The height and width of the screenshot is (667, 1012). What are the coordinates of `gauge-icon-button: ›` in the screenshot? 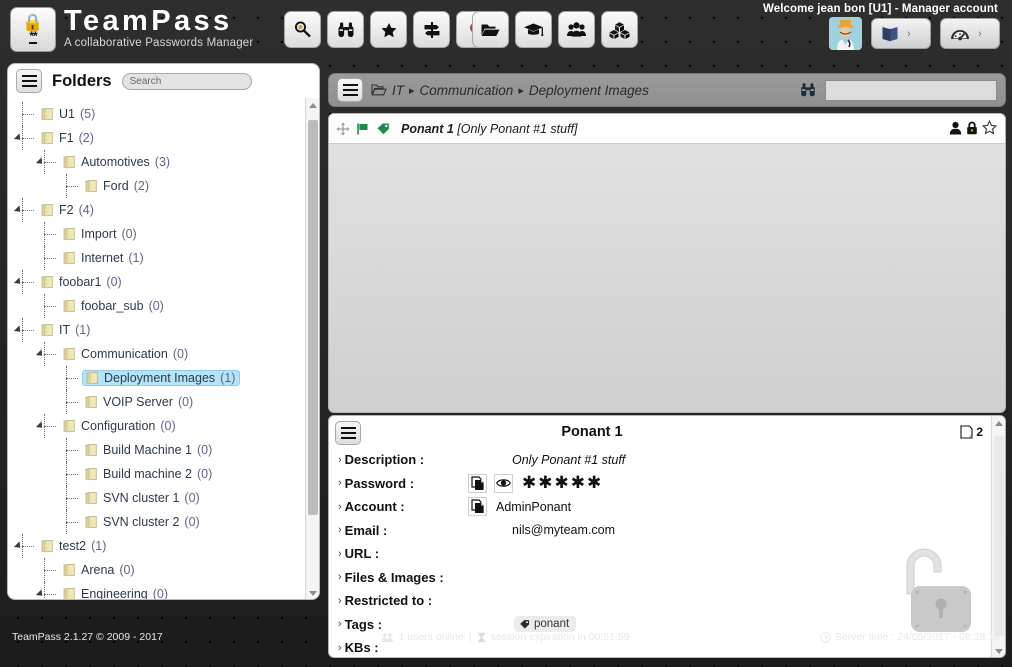 It's located at (970, 33).